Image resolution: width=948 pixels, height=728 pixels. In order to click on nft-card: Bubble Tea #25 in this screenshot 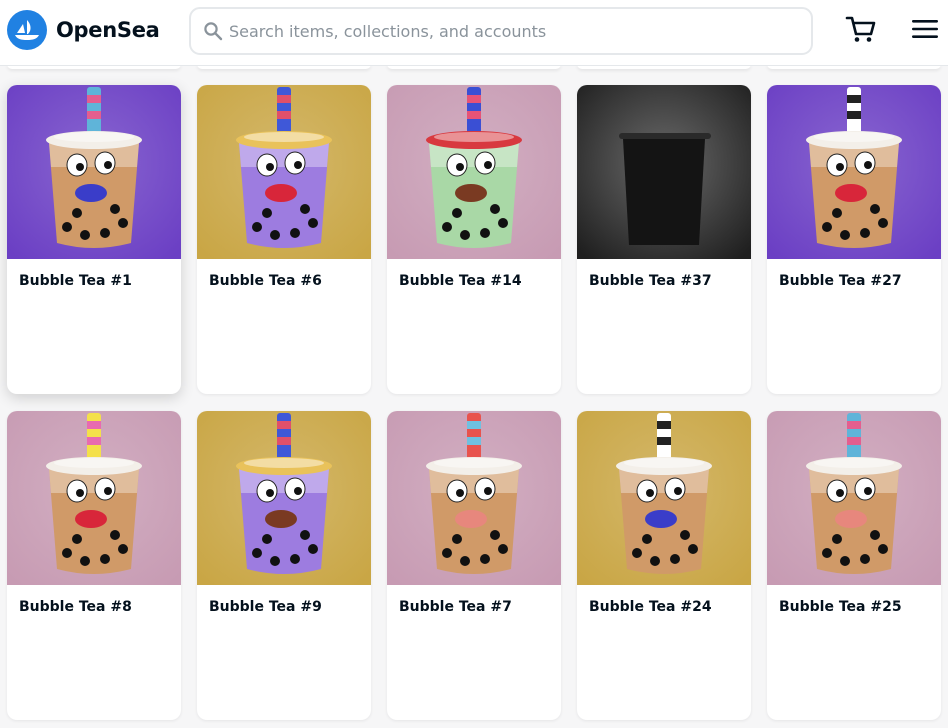, I will do `click(854, 565)`.